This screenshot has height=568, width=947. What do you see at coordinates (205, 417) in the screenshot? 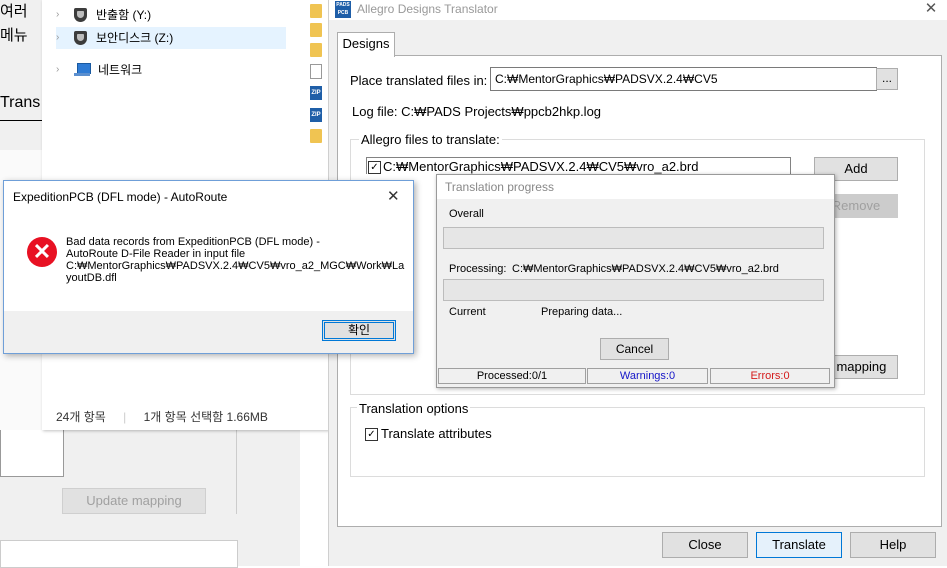
I see `status-selected: 1개 항목 선택함 1.66MB` at bounding box center [205, 417].